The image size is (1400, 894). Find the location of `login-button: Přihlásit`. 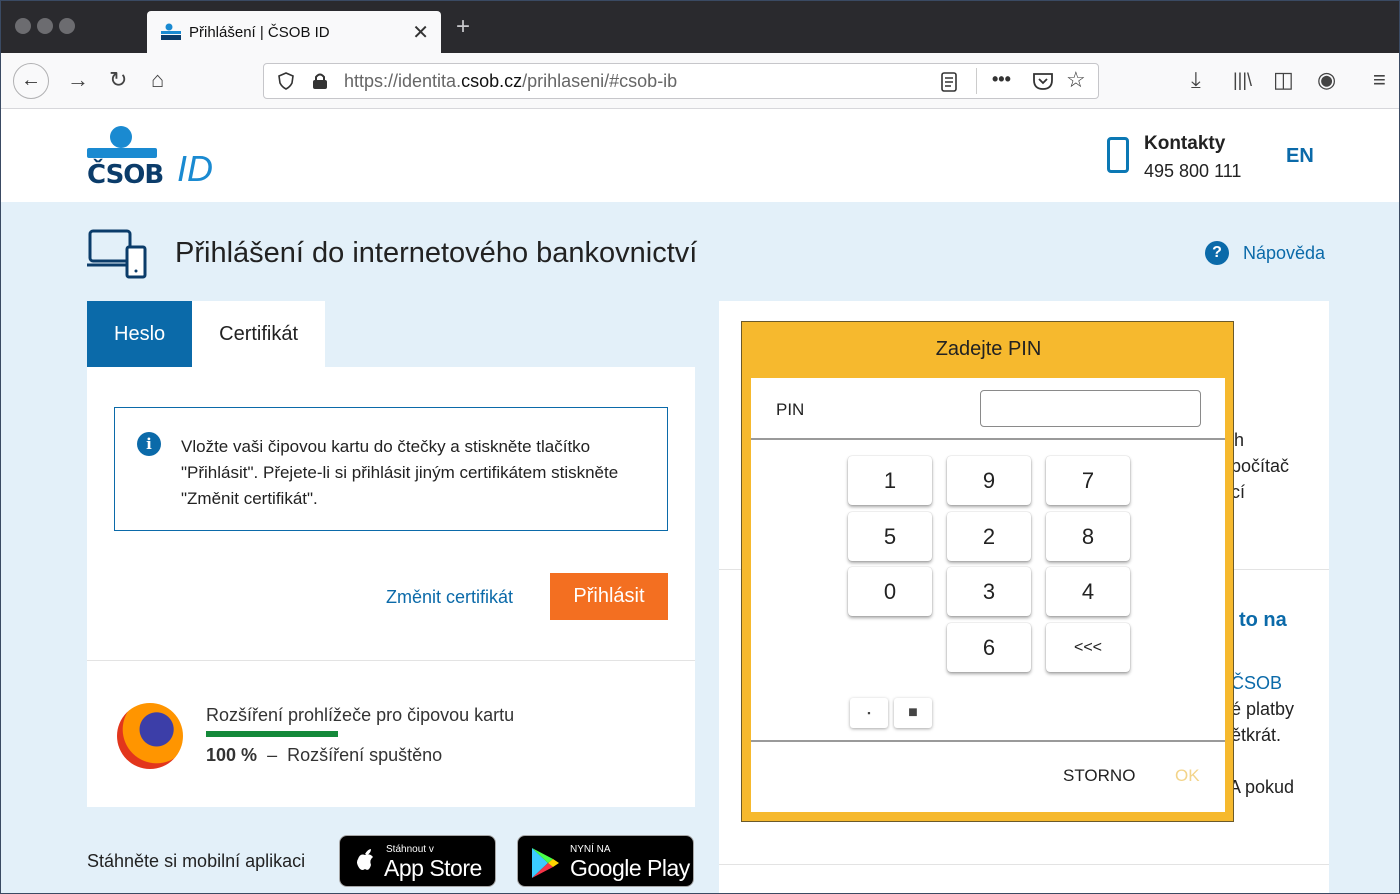

login-button: Přihlásit is located at coordinates (609, 596).